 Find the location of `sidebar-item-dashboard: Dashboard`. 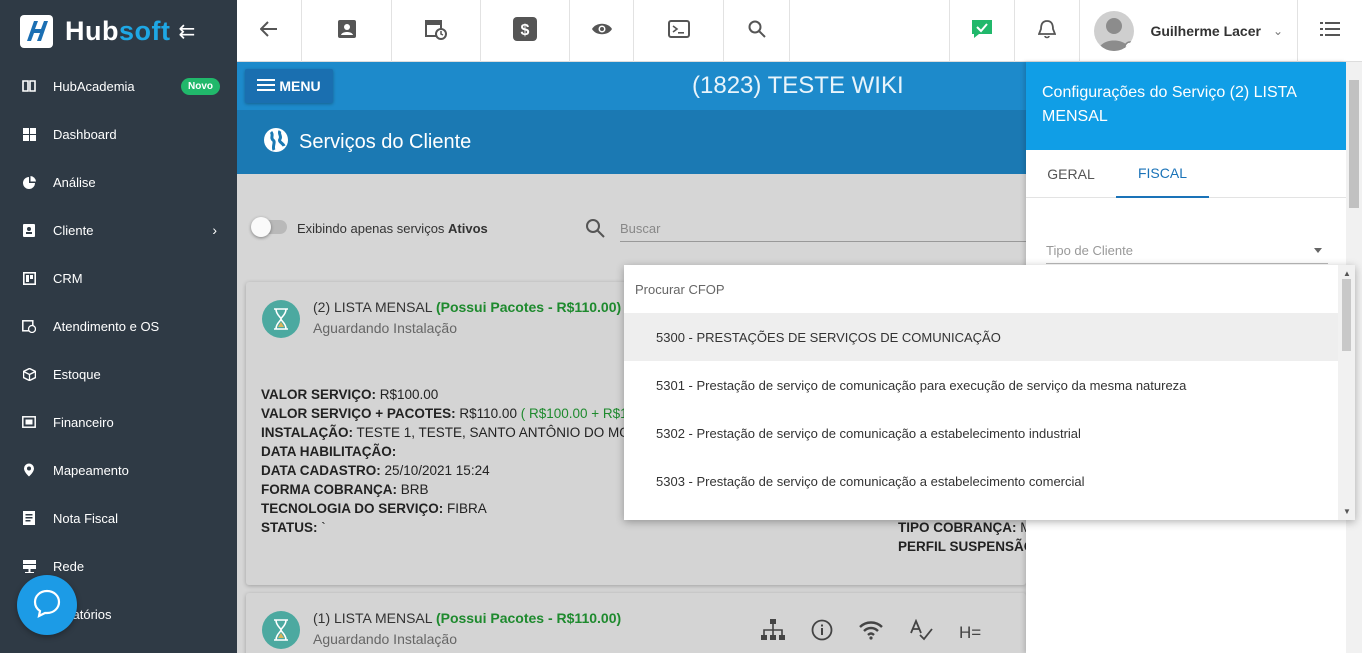

sidebar-item-dashboard: Dashboard is located at coordinates (118, 134).